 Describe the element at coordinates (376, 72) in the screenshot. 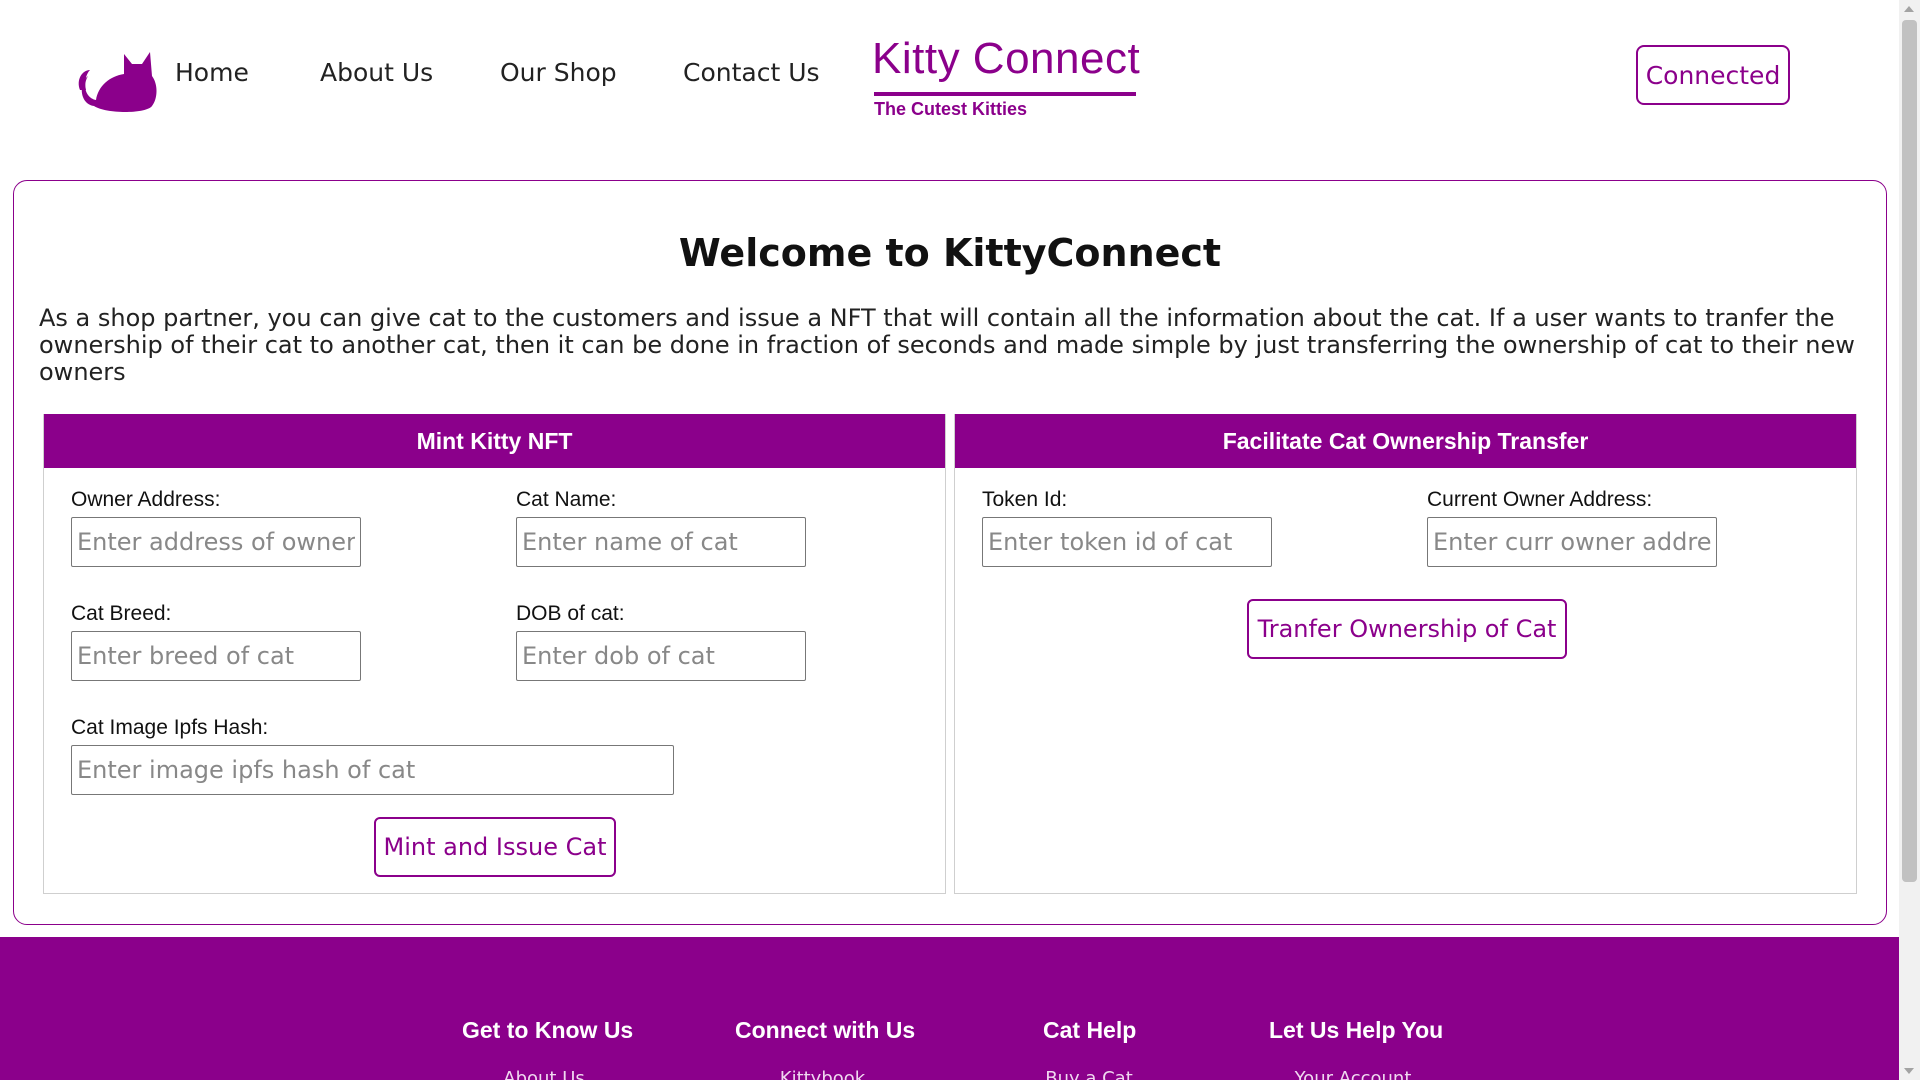

I see `nav-link-about-us: About Us` at that location.